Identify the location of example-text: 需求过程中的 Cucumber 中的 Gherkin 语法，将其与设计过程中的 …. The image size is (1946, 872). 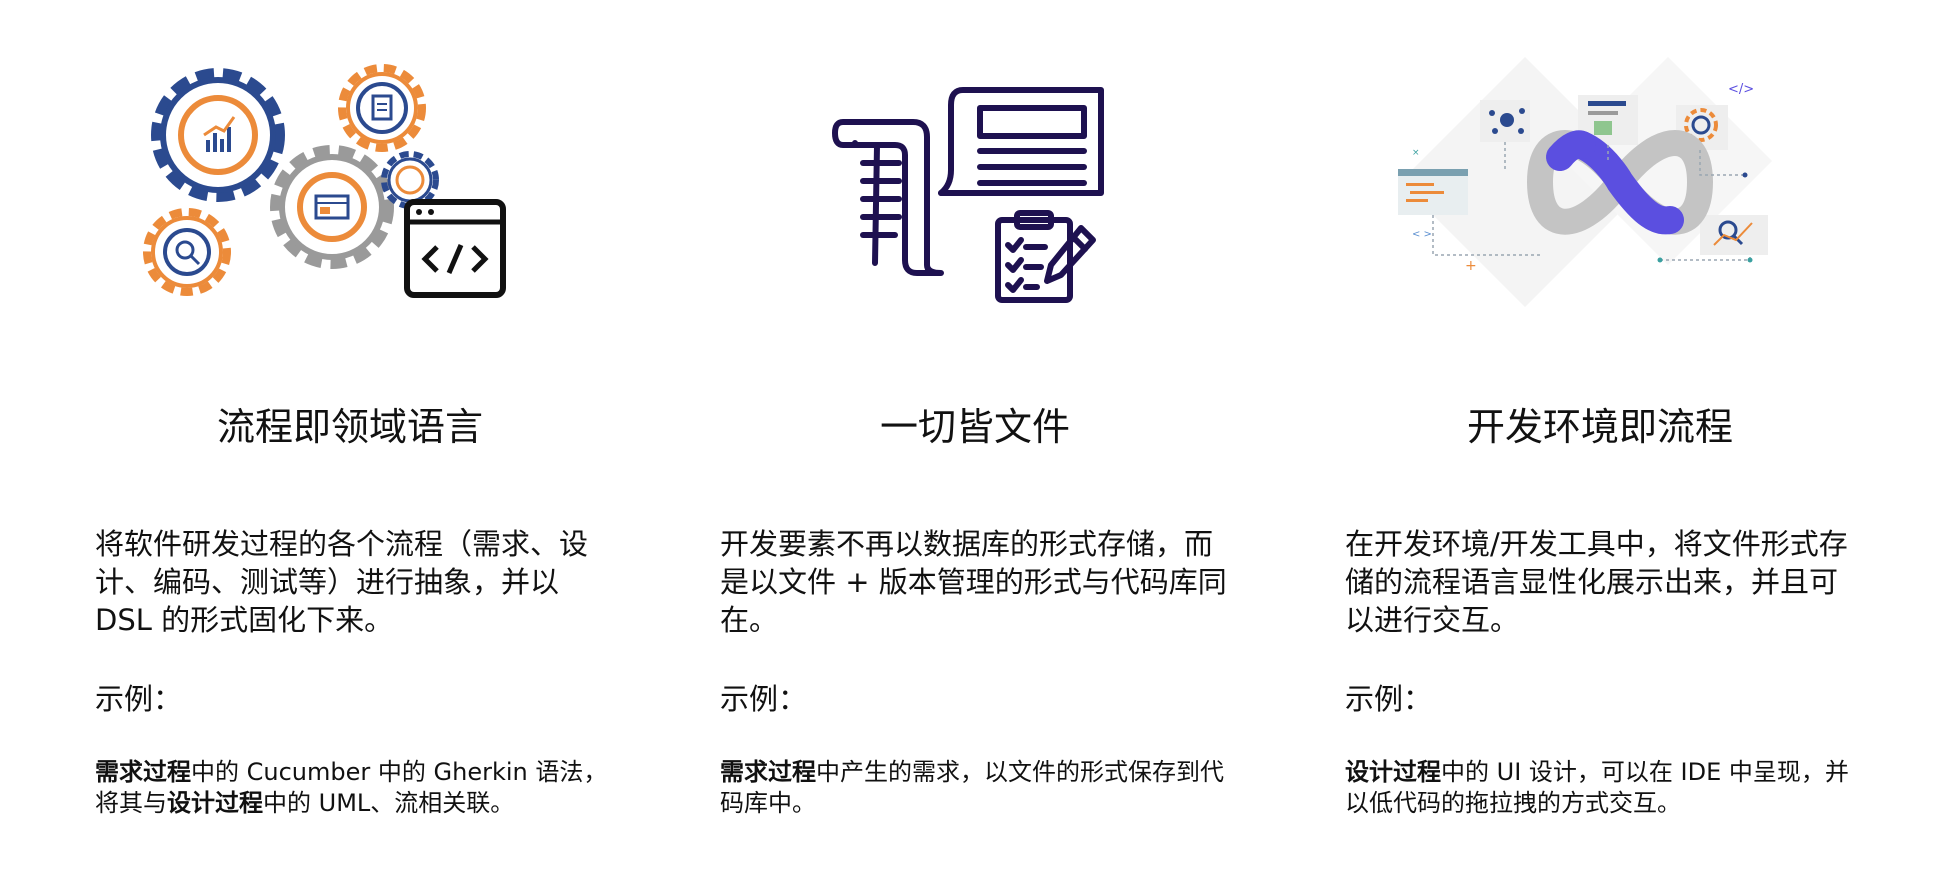
(355, 788).